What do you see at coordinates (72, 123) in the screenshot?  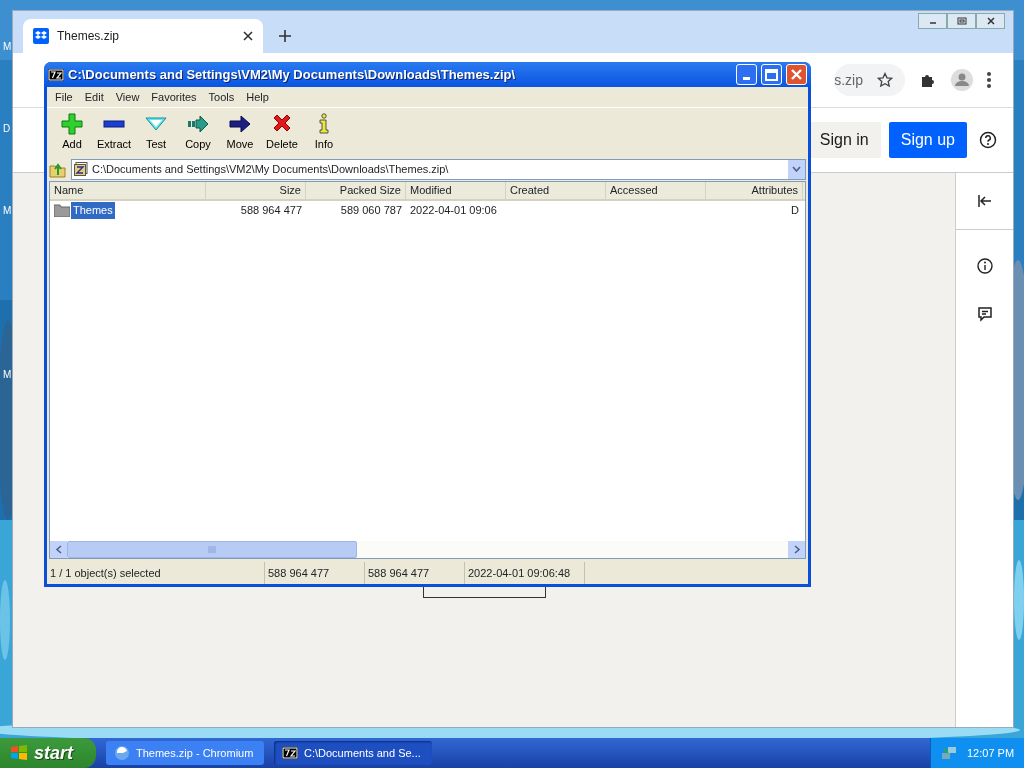 I see `plus-icon` at bounding box center [72, 123].